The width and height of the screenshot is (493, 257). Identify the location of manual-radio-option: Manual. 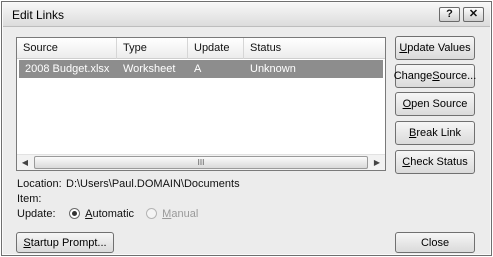
(172, 214).